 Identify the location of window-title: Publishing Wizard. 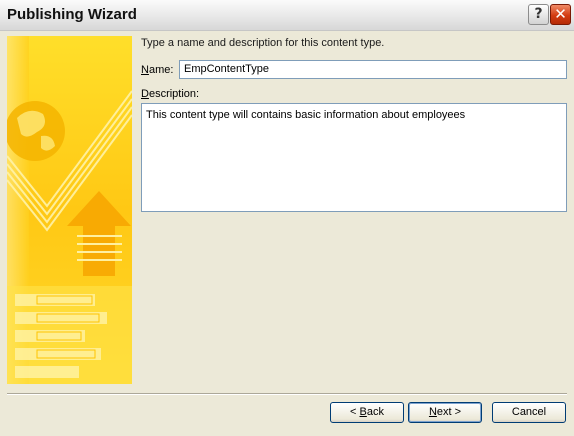
(72, 14).